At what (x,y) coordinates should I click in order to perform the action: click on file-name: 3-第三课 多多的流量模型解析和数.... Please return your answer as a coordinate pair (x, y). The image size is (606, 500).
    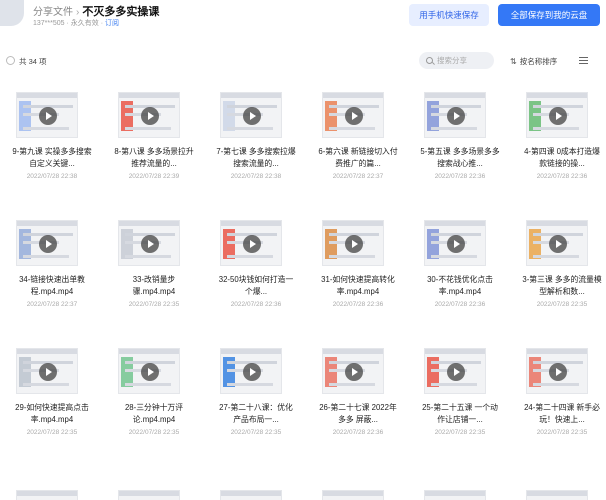
    Looking at the image, I should click on (562, 286).